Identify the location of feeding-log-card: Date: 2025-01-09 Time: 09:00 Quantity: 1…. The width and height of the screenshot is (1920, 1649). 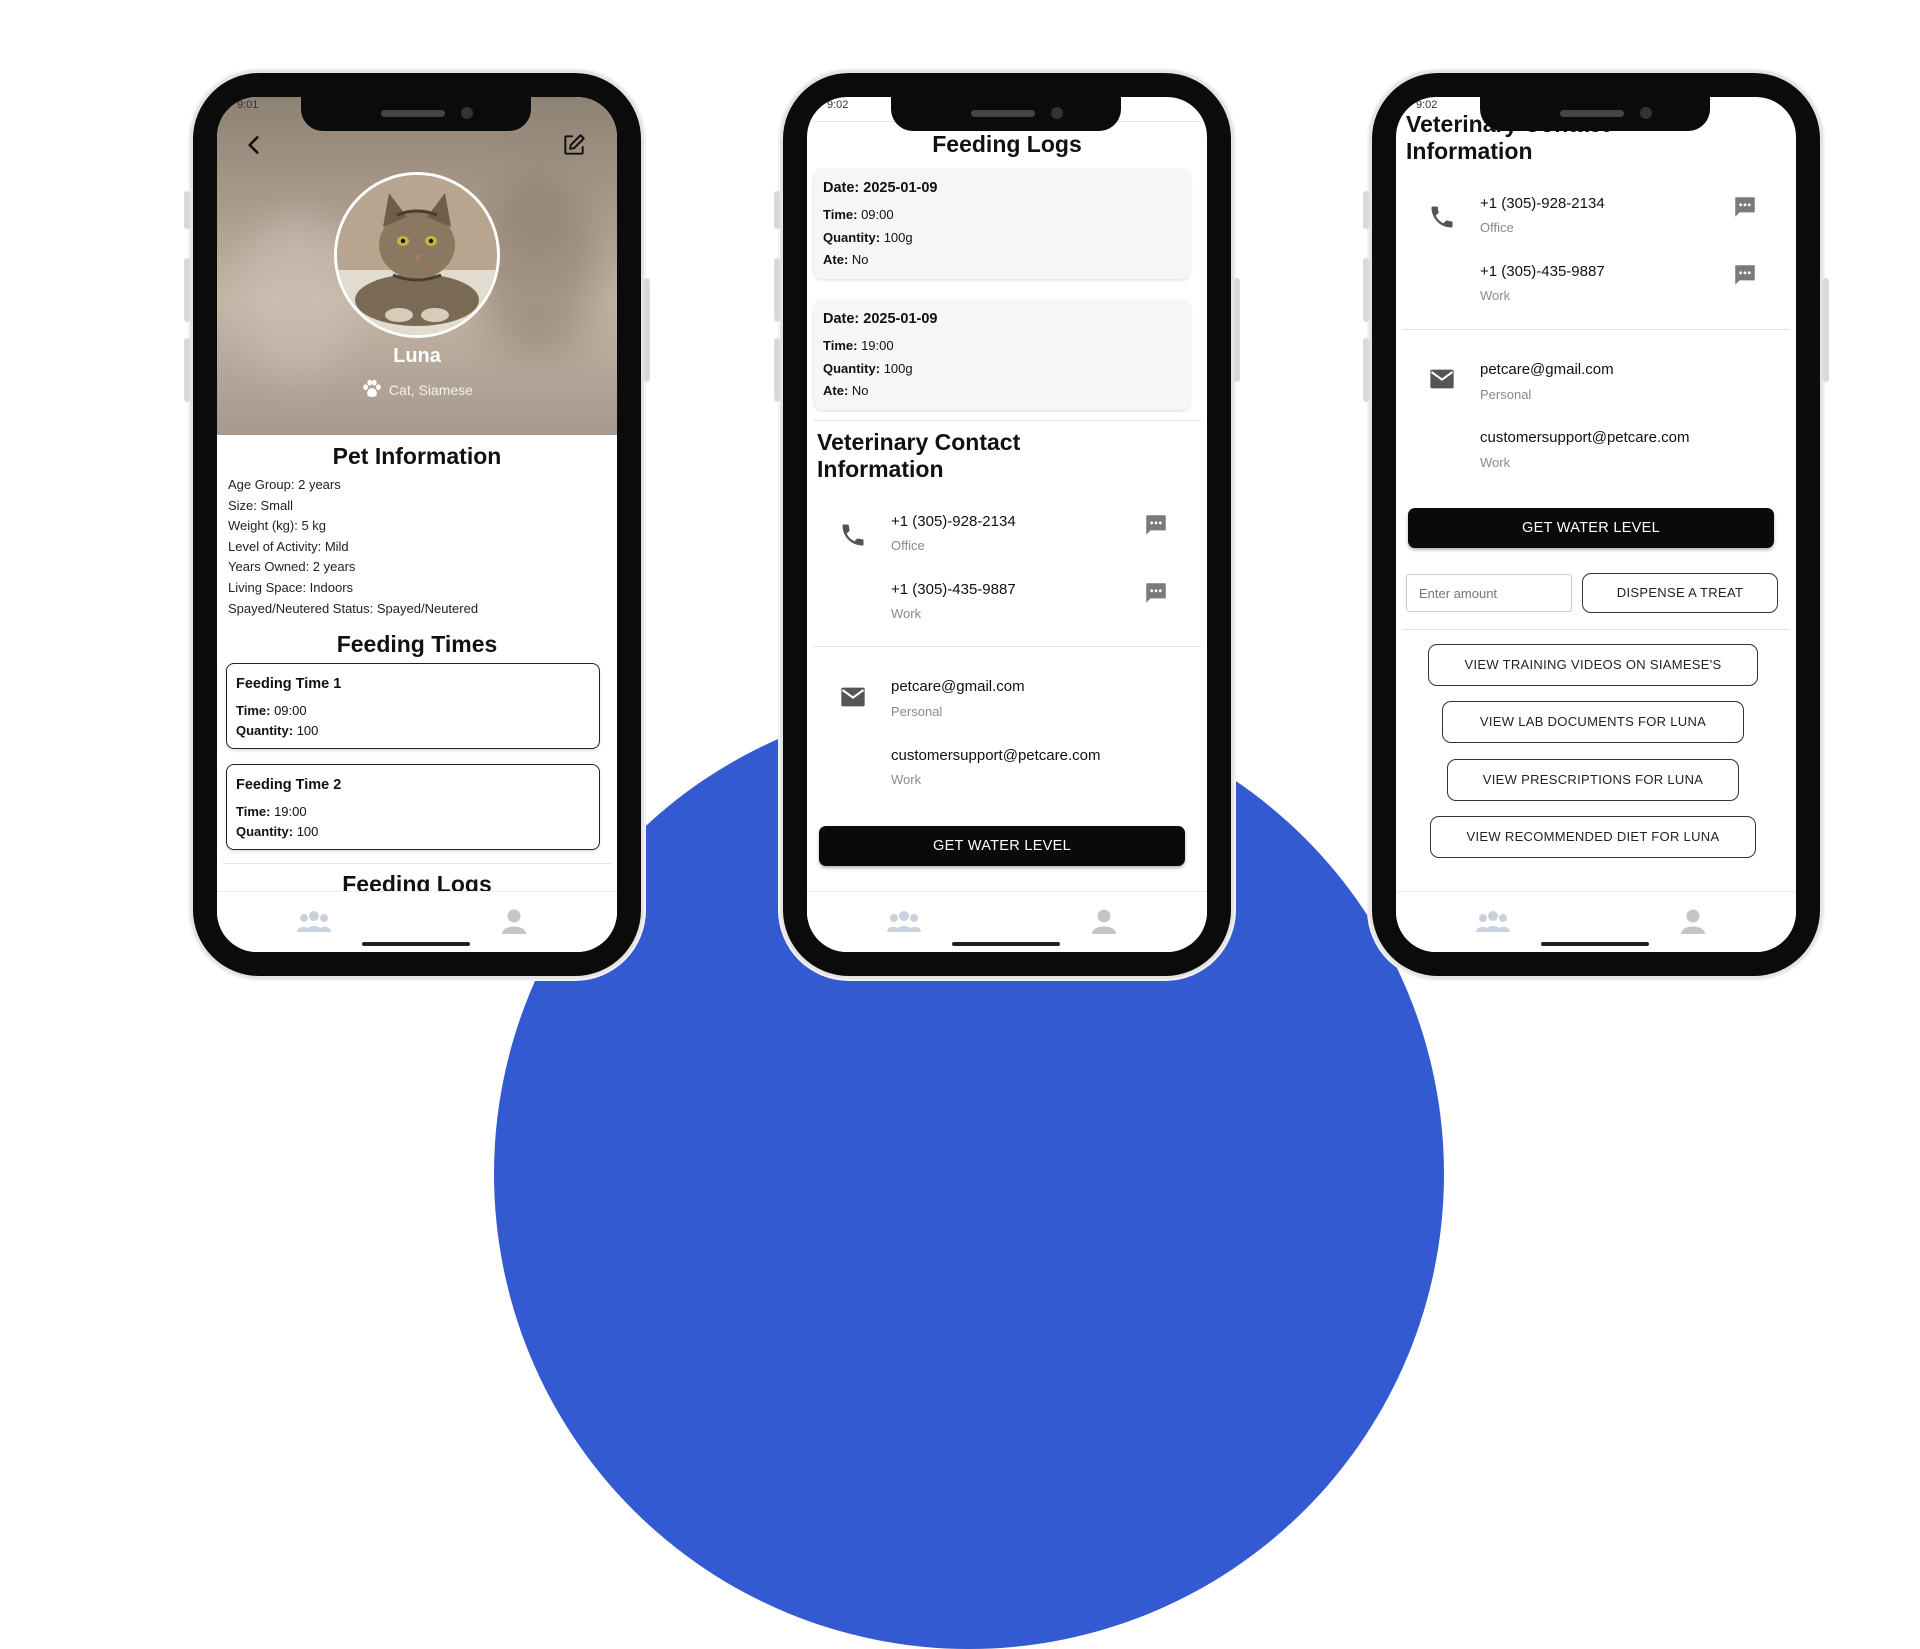
(1002, 224).